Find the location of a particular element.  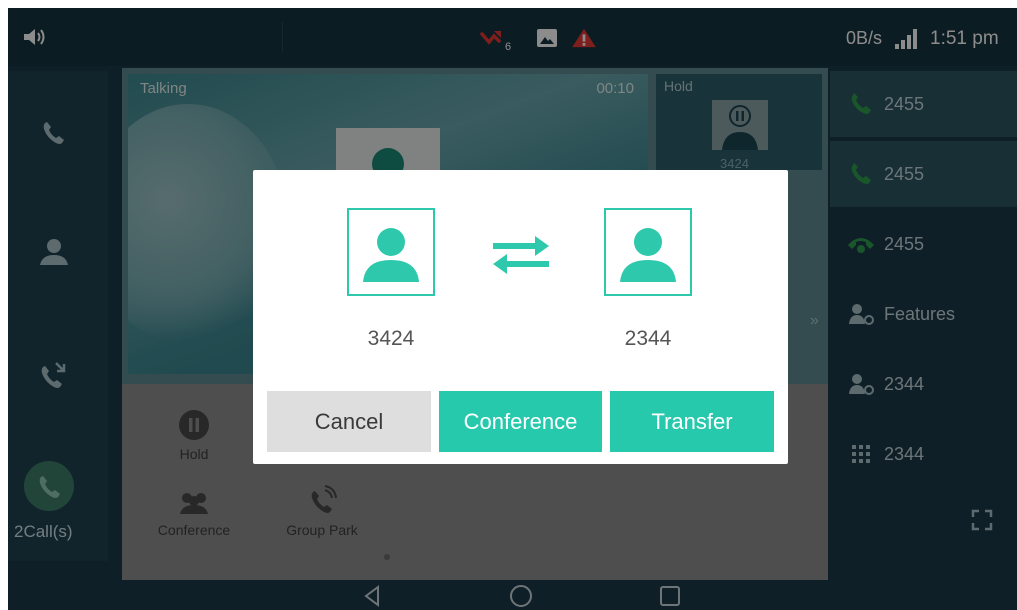

target-number: 2344 is located at coordinates (648, 338).